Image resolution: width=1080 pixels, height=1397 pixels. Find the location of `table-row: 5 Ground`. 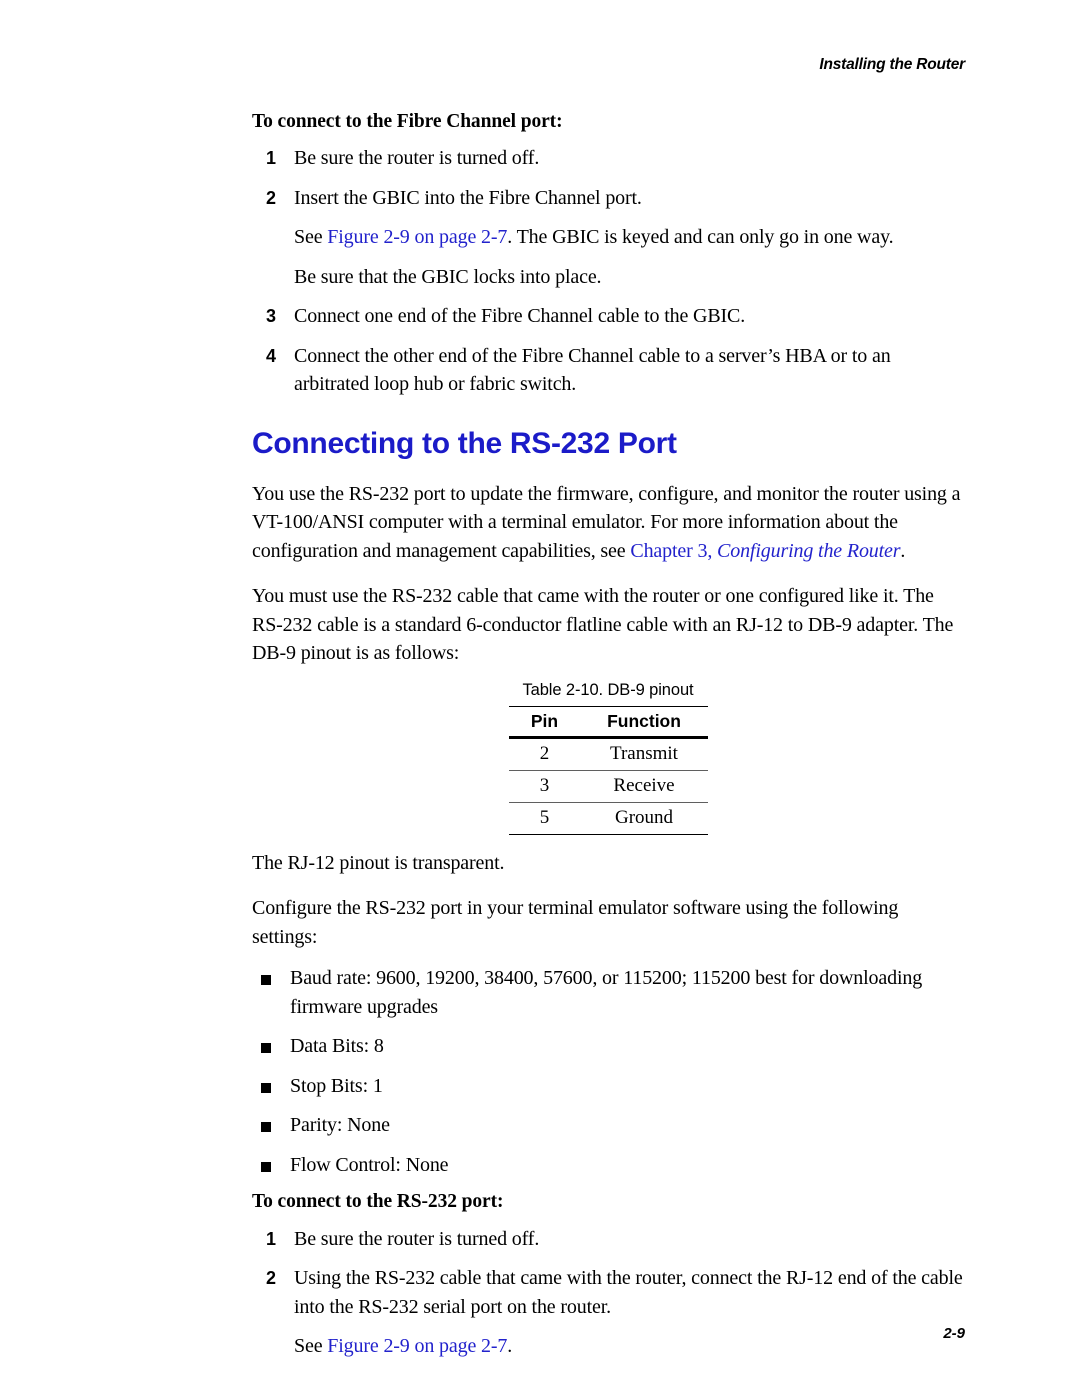

table-row: 5 Ground is located at coordinates (608, 818).